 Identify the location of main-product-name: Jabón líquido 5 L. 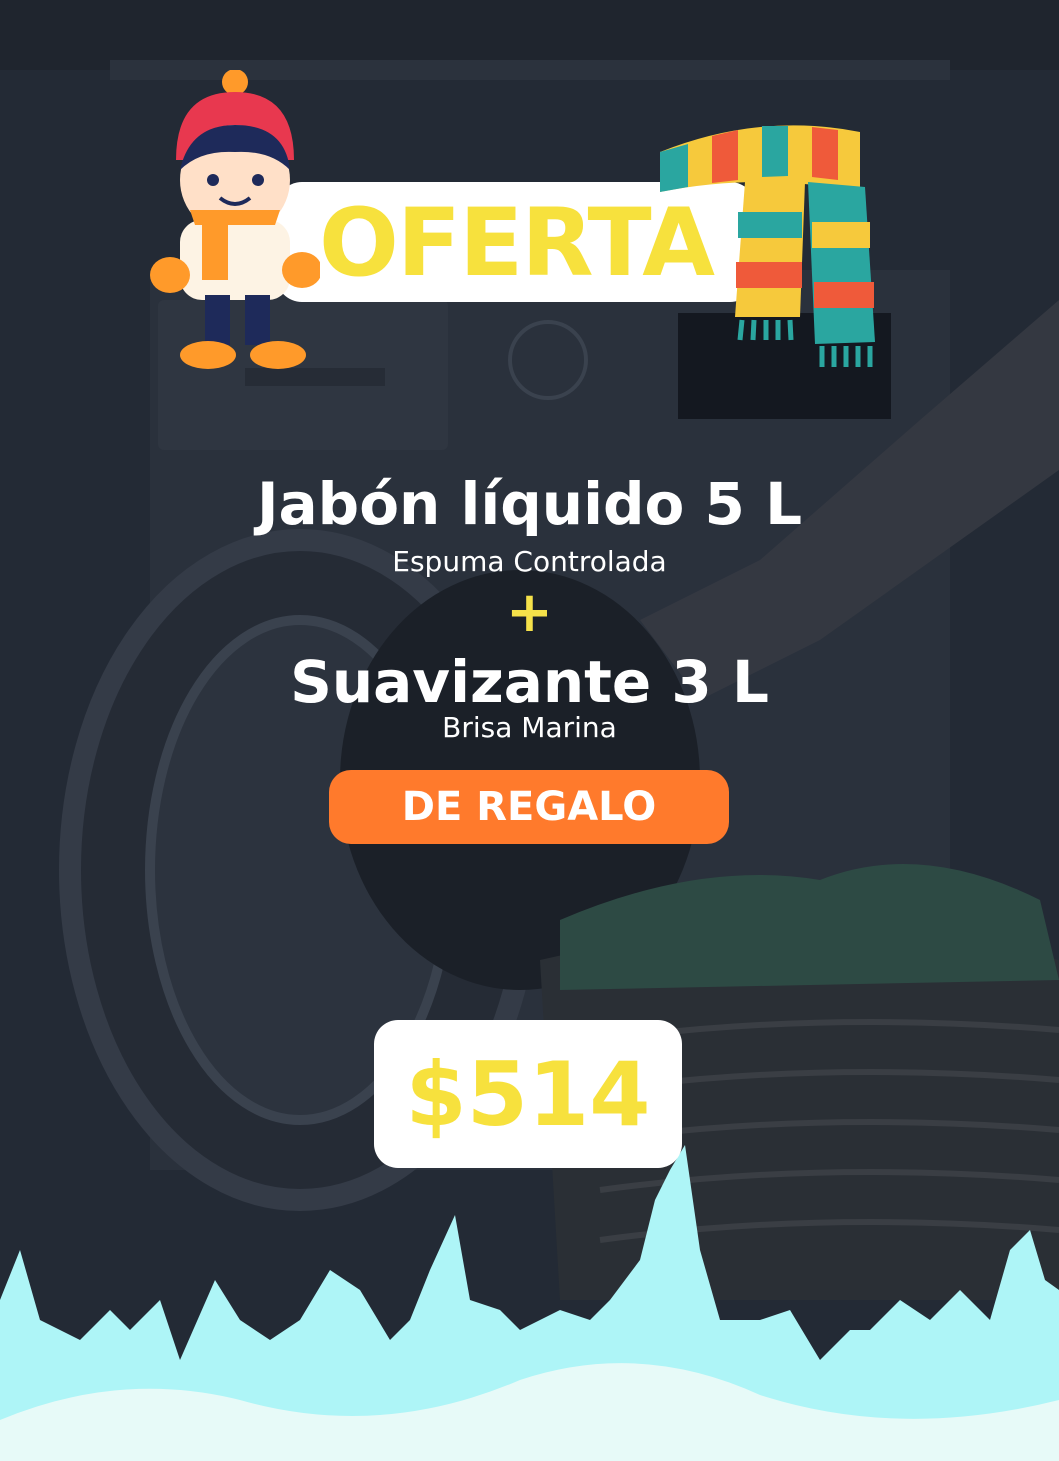
(529, 504).